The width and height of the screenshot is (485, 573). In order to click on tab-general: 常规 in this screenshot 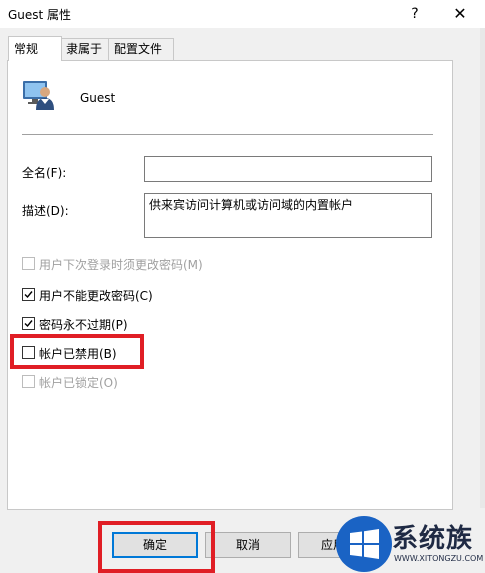, I will do `click(35, 48)`.